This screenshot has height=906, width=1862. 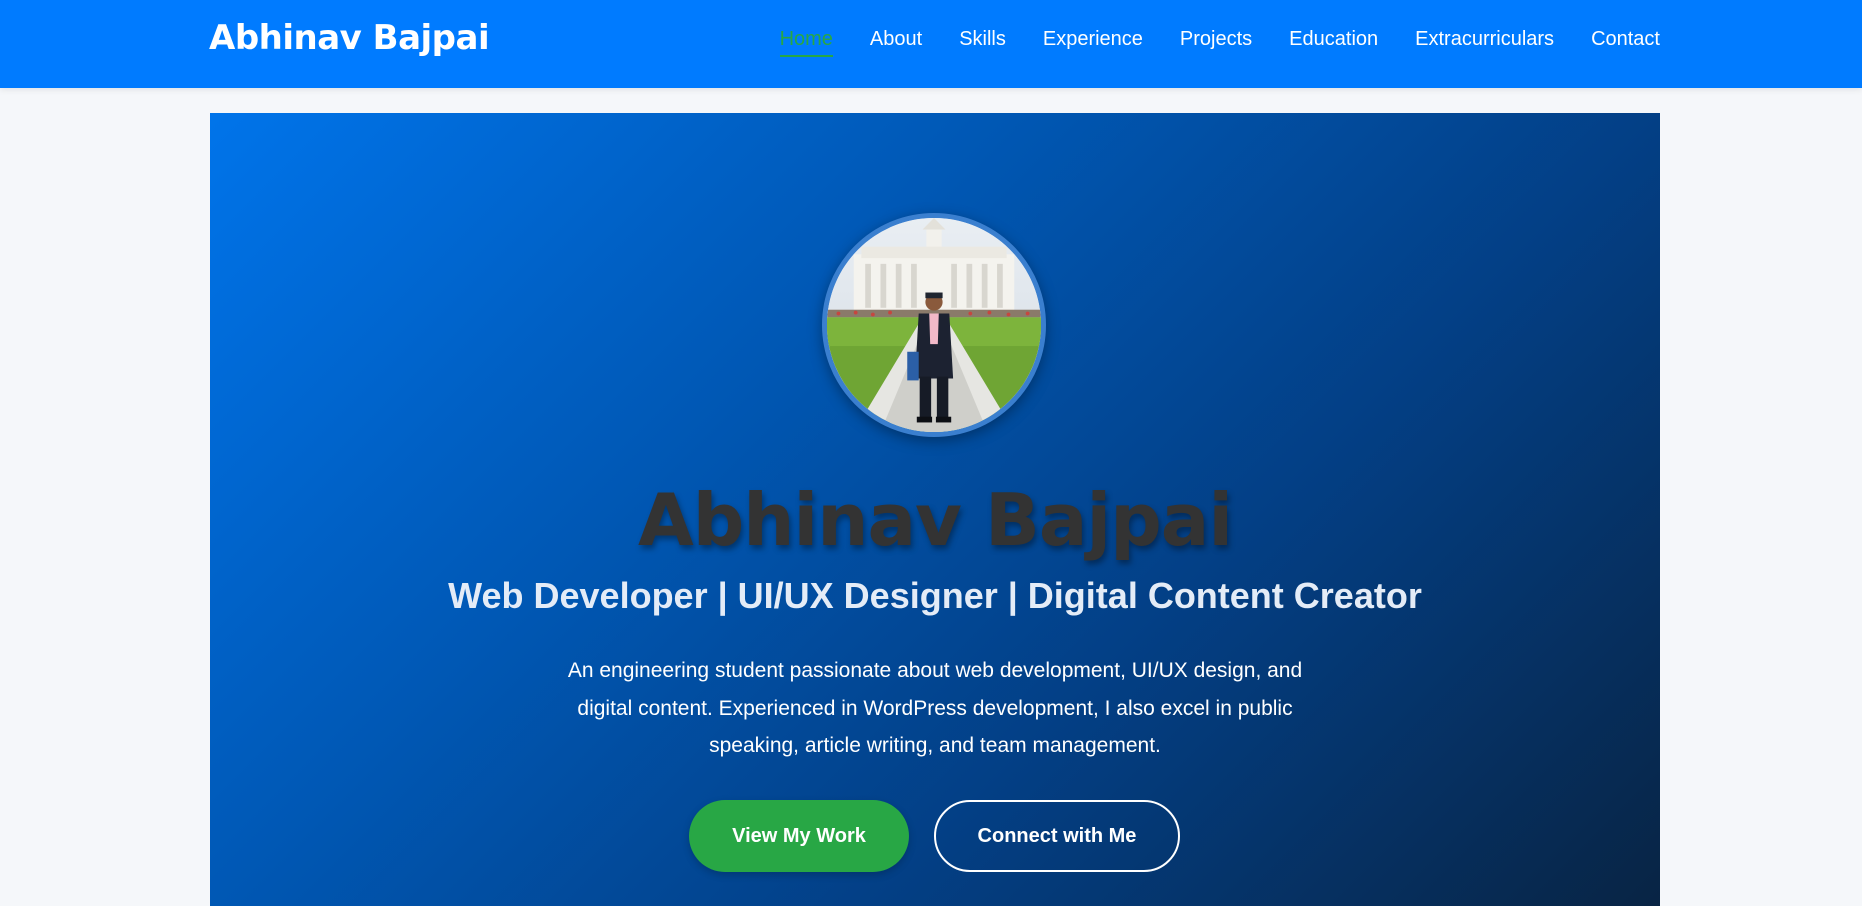 I want to click on nav-link-contact: Contact, so click(x=1625, y=42).